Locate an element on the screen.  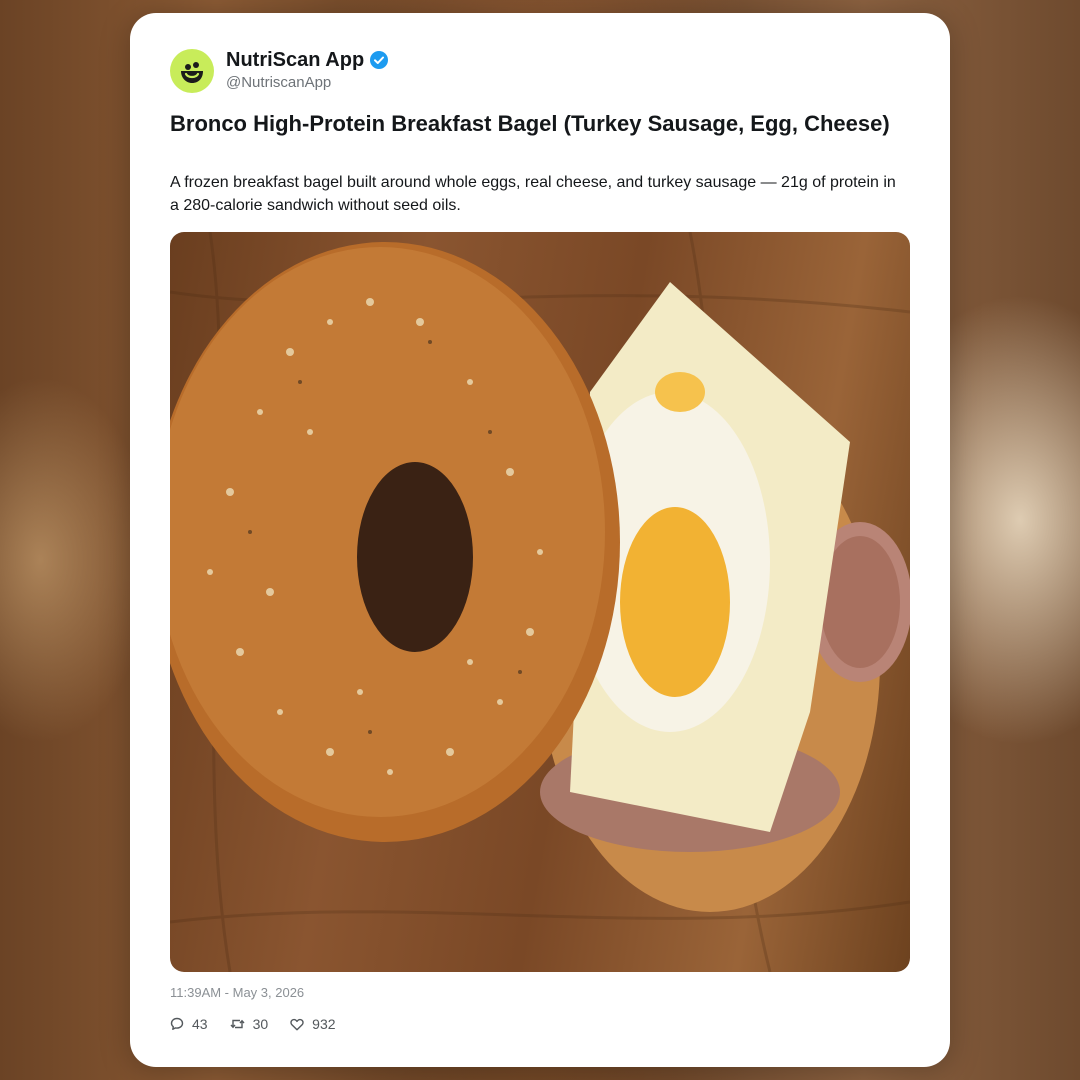
smiley-leaf-logo-icon is located at coordinates (192, 72).